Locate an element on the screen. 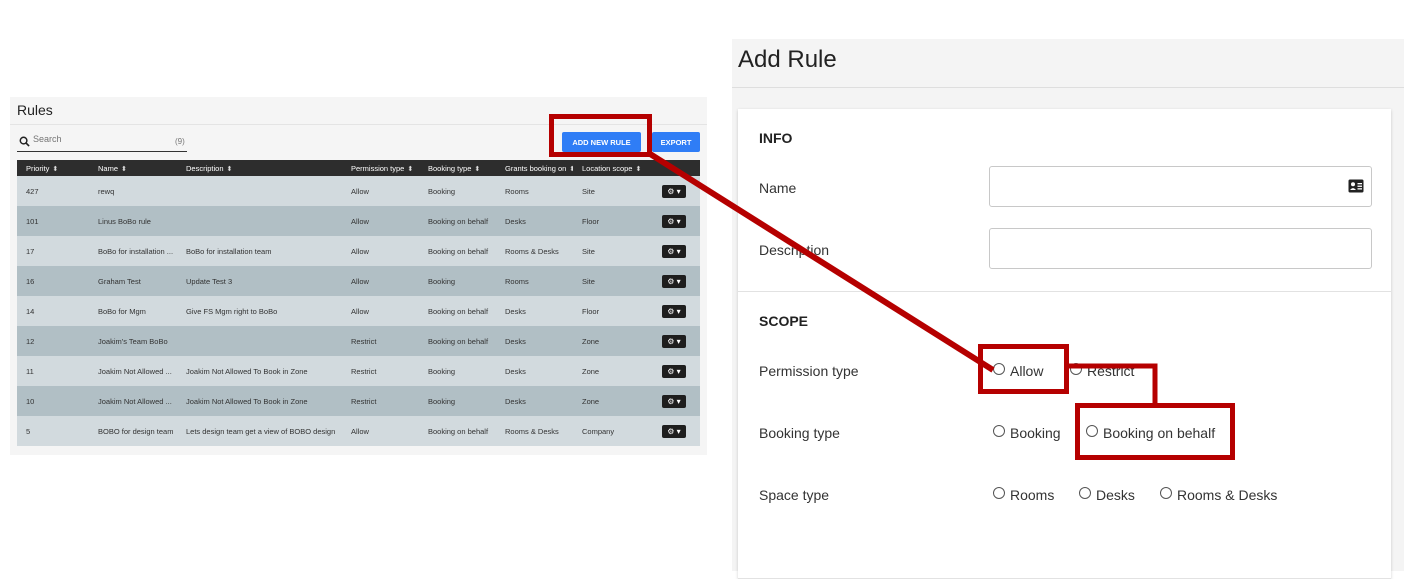 This screenshot has width=1415, height=579. search-field is located at coordinates (102, 142).